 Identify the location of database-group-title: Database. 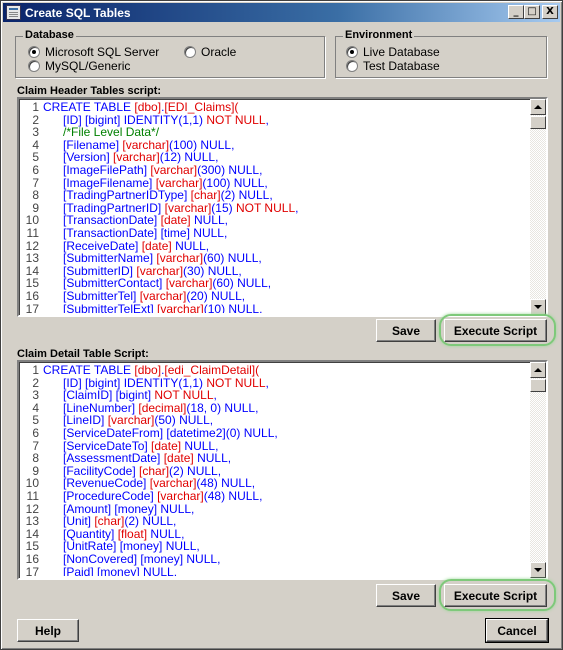
(49, 35).